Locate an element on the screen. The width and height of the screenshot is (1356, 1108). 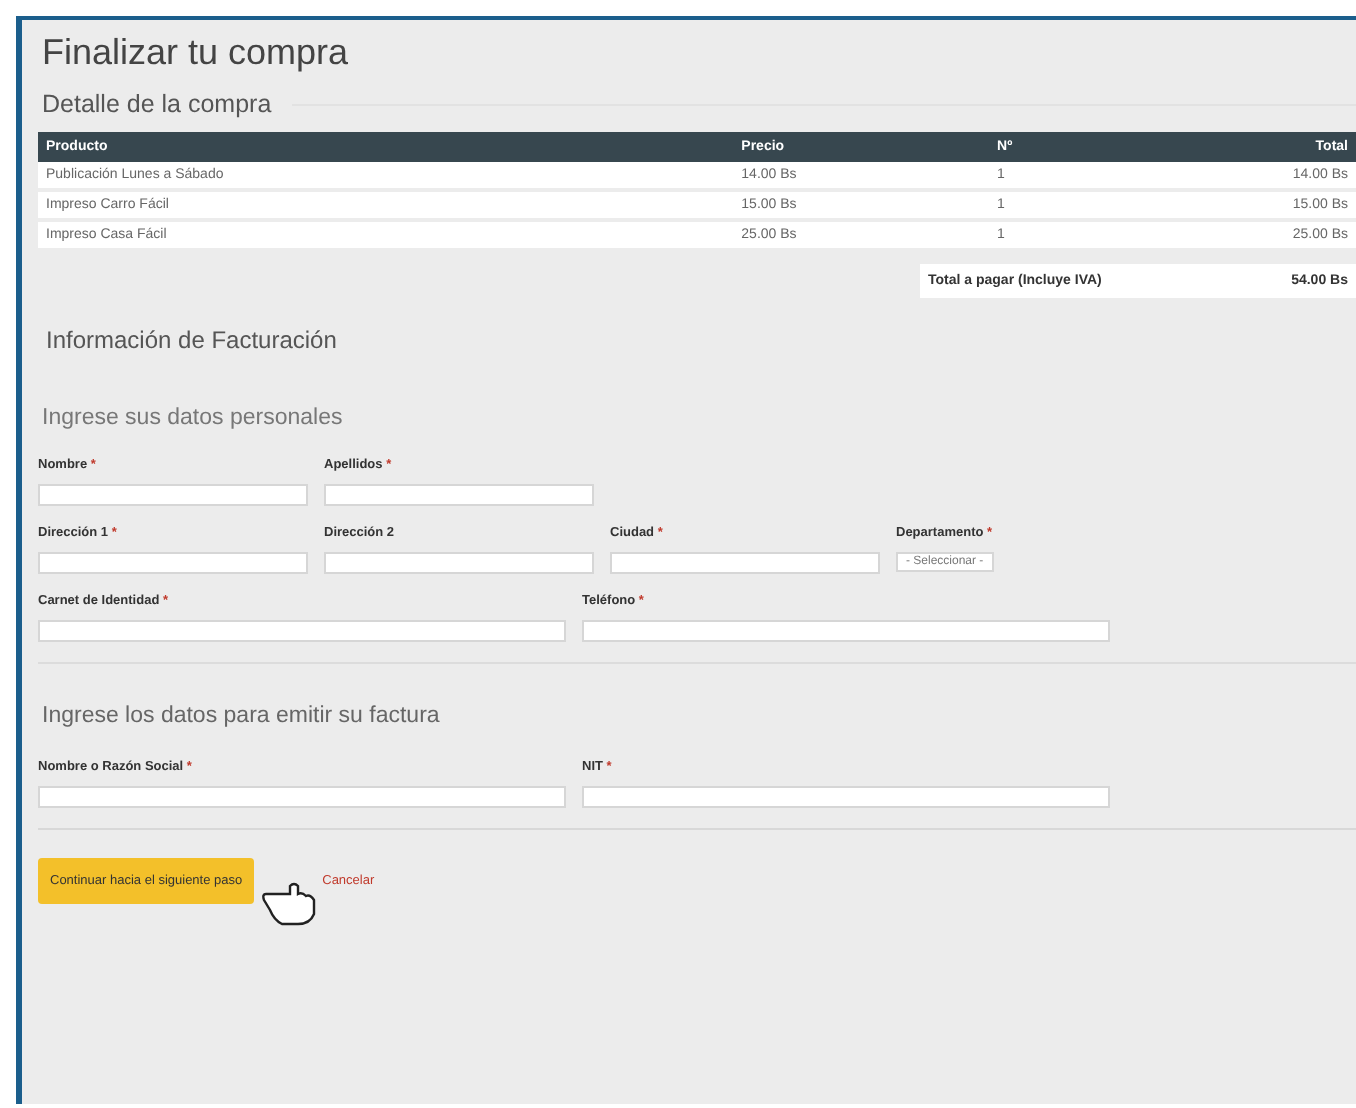
section-heading: Detalle de la compra is located at coordinates (157, 104).